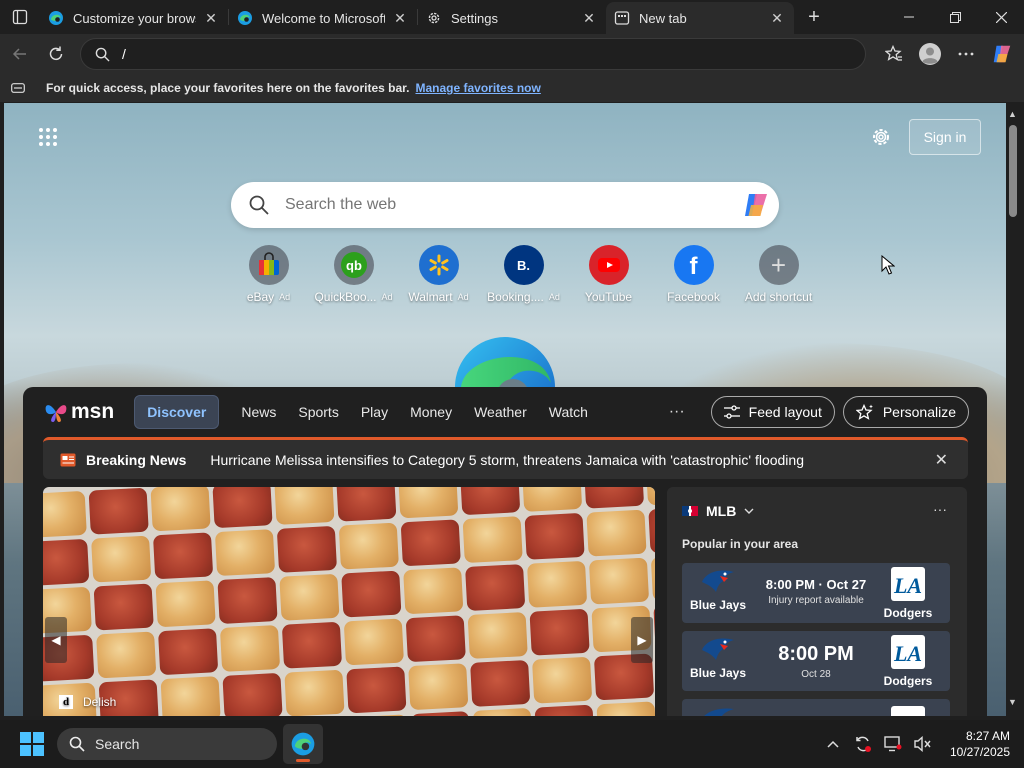  Describe the element at coordinates (100, 702) in the screenshot. I see `hero-source-name: Delish` at that location.